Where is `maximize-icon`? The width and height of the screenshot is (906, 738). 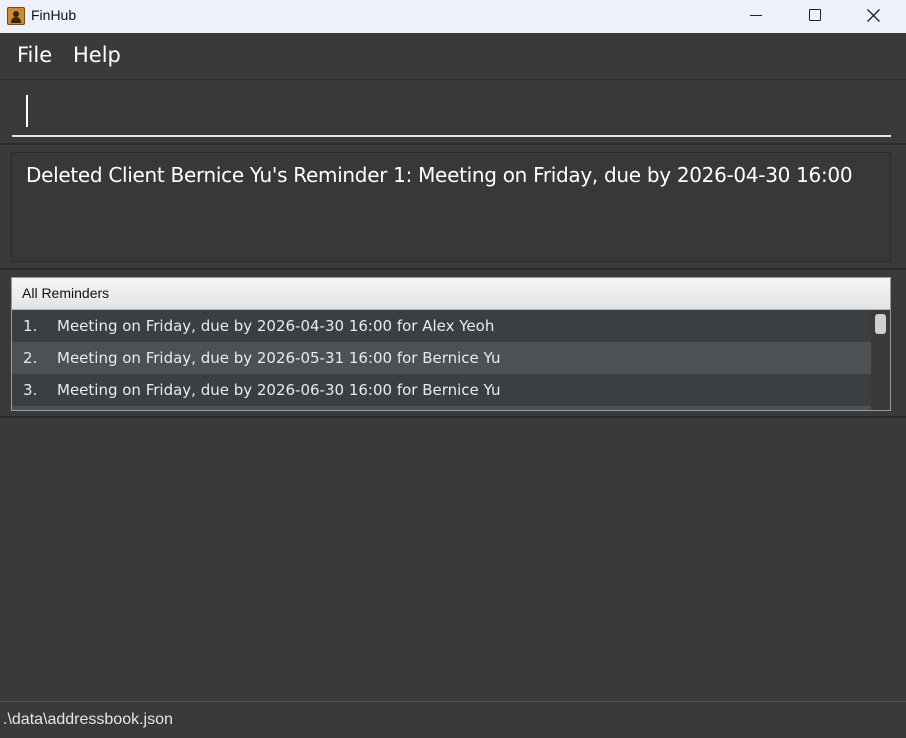
maximize-icon is located at coordinates (815, 15).